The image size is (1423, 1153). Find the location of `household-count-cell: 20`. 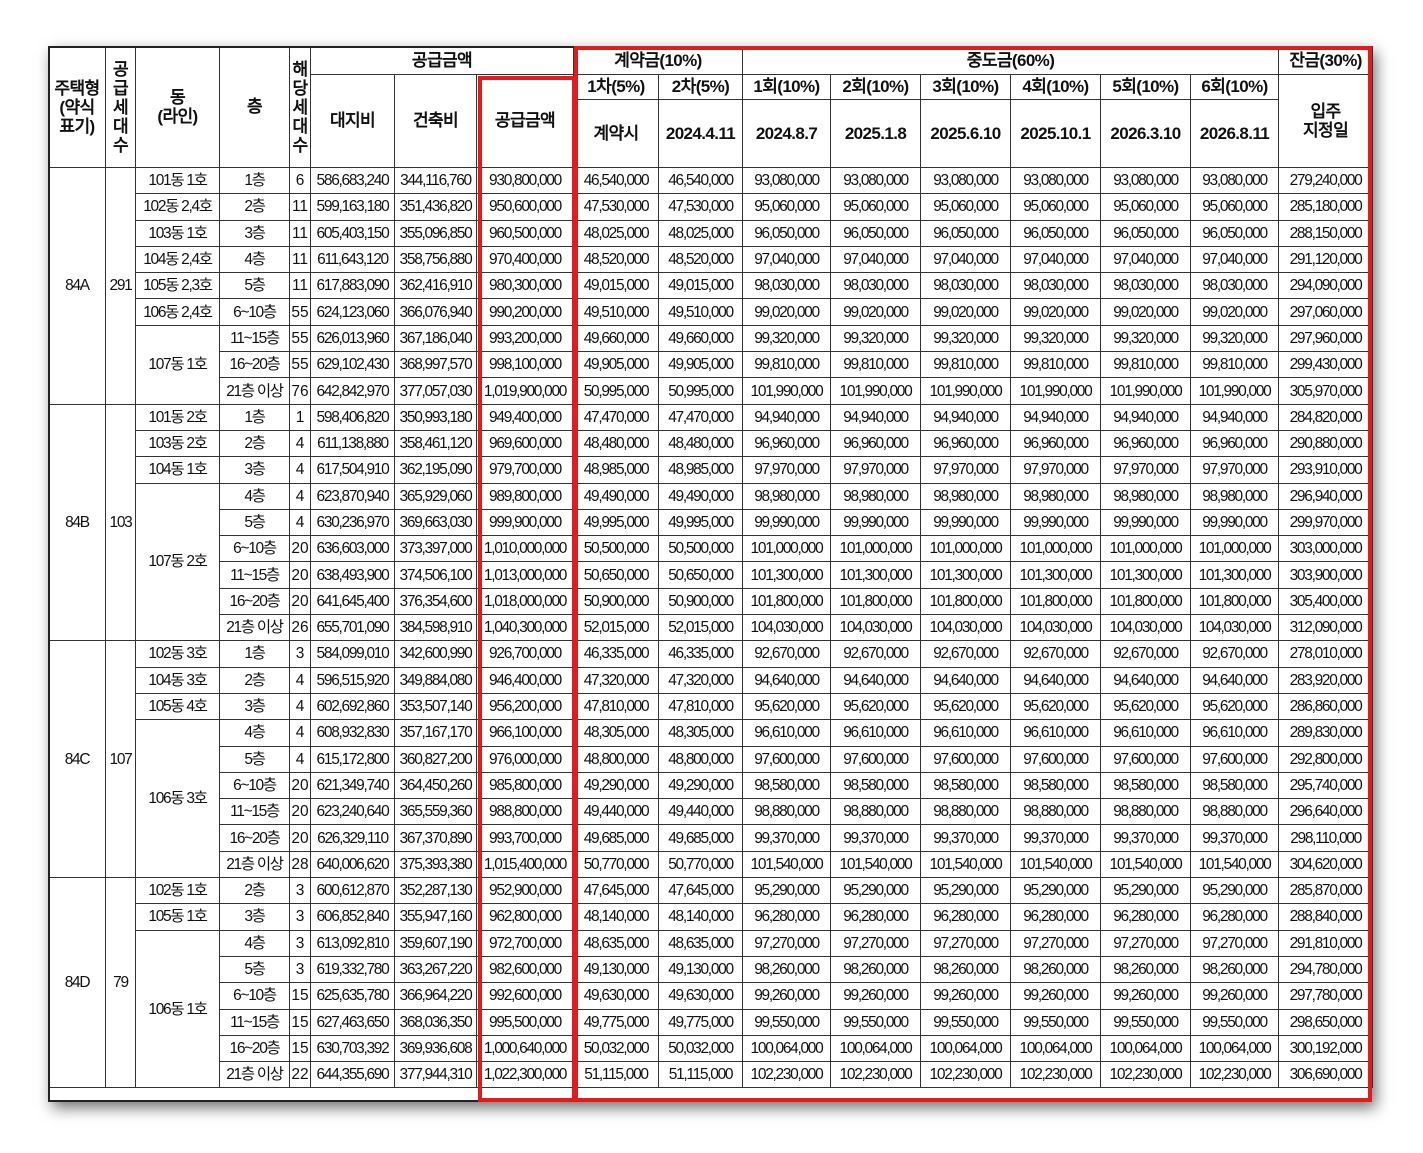

household-count-cell: 20 is located at coordinates (300, 785).